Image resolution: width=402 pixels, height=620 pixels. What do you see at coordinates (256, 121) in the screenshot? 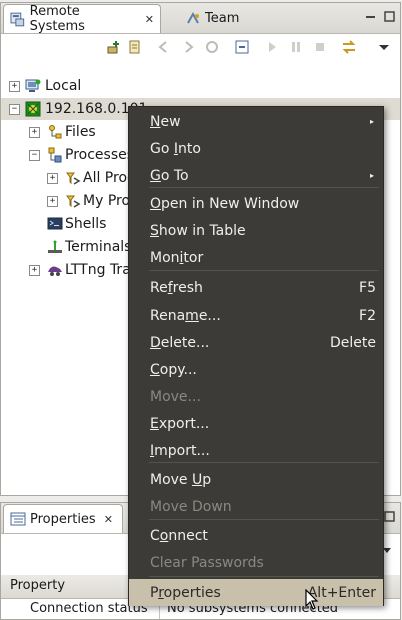
I see `menu-item-new: New ▸` at bounding box center [256, 121].